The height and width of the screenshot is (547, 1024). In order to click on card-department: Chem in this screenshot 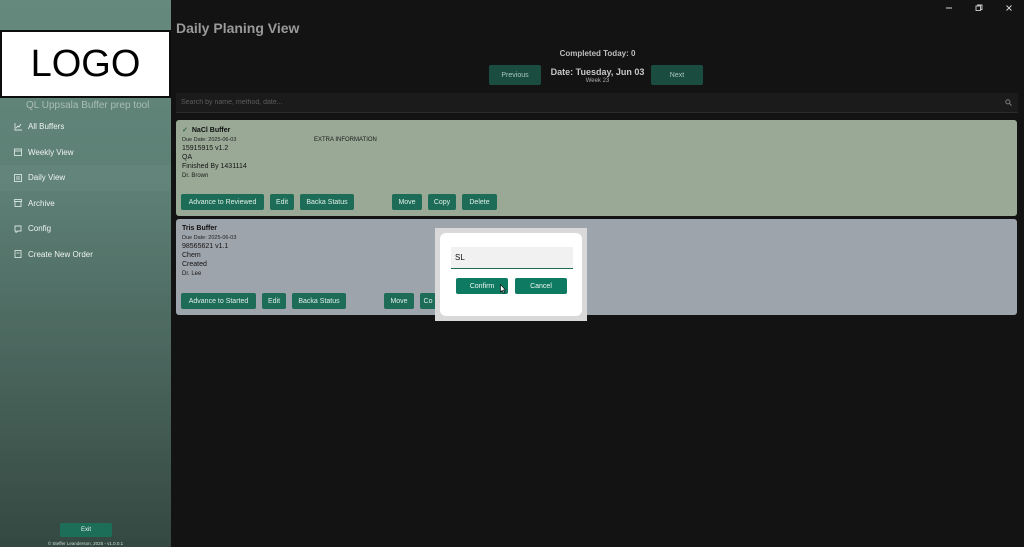, I will do `click(191, 255)`.